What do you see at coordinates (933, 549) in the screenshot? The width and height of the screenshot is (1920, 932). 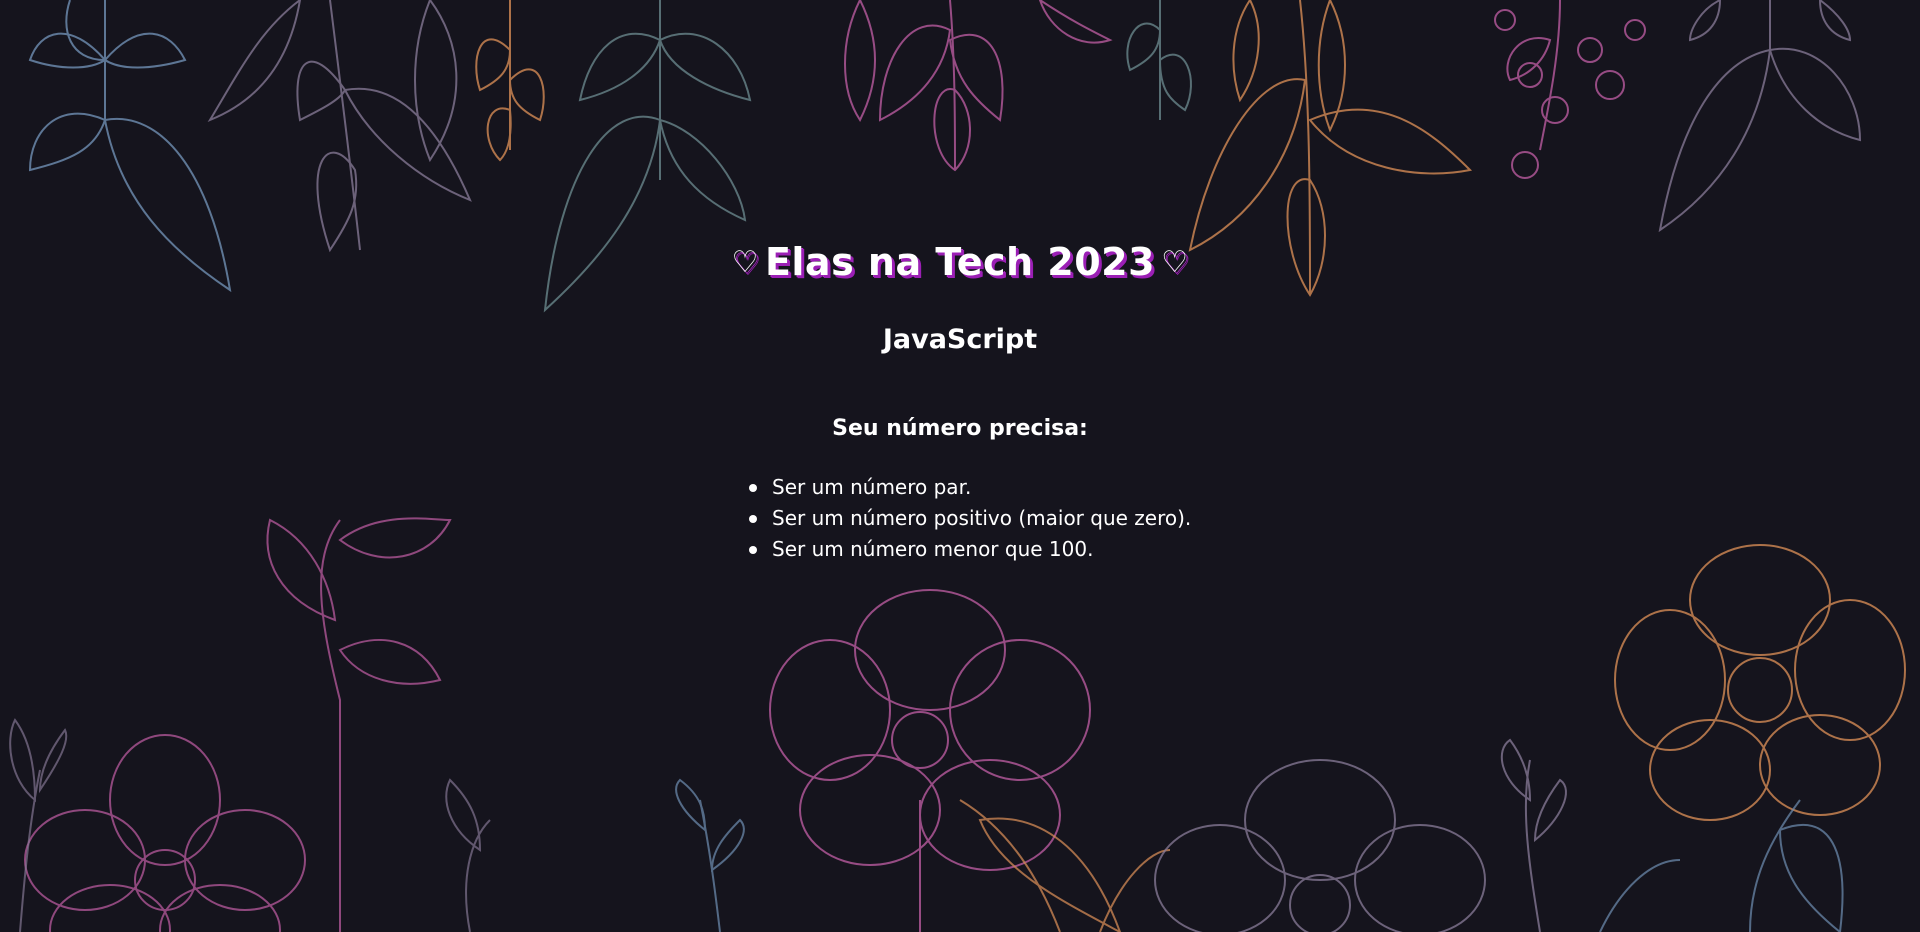 I see `list-item-text: Ser um número menor que 100.` at bounding box center [933, 549].